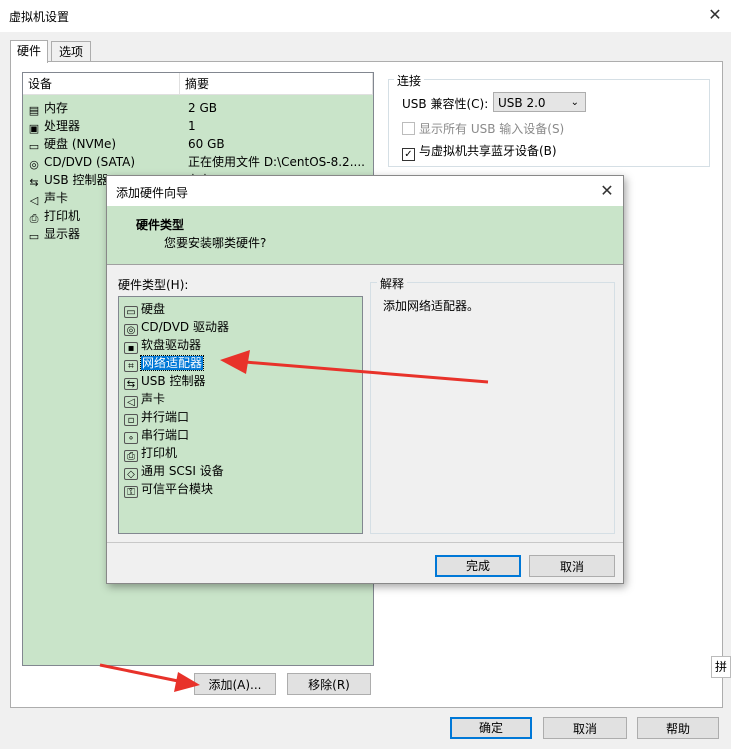 This screenshot has width=731, height=749. What do you see at coordinates (29, 51) in the screenshot?
I see `tab-hardware: 硬件` at bounding box center [29, 51].